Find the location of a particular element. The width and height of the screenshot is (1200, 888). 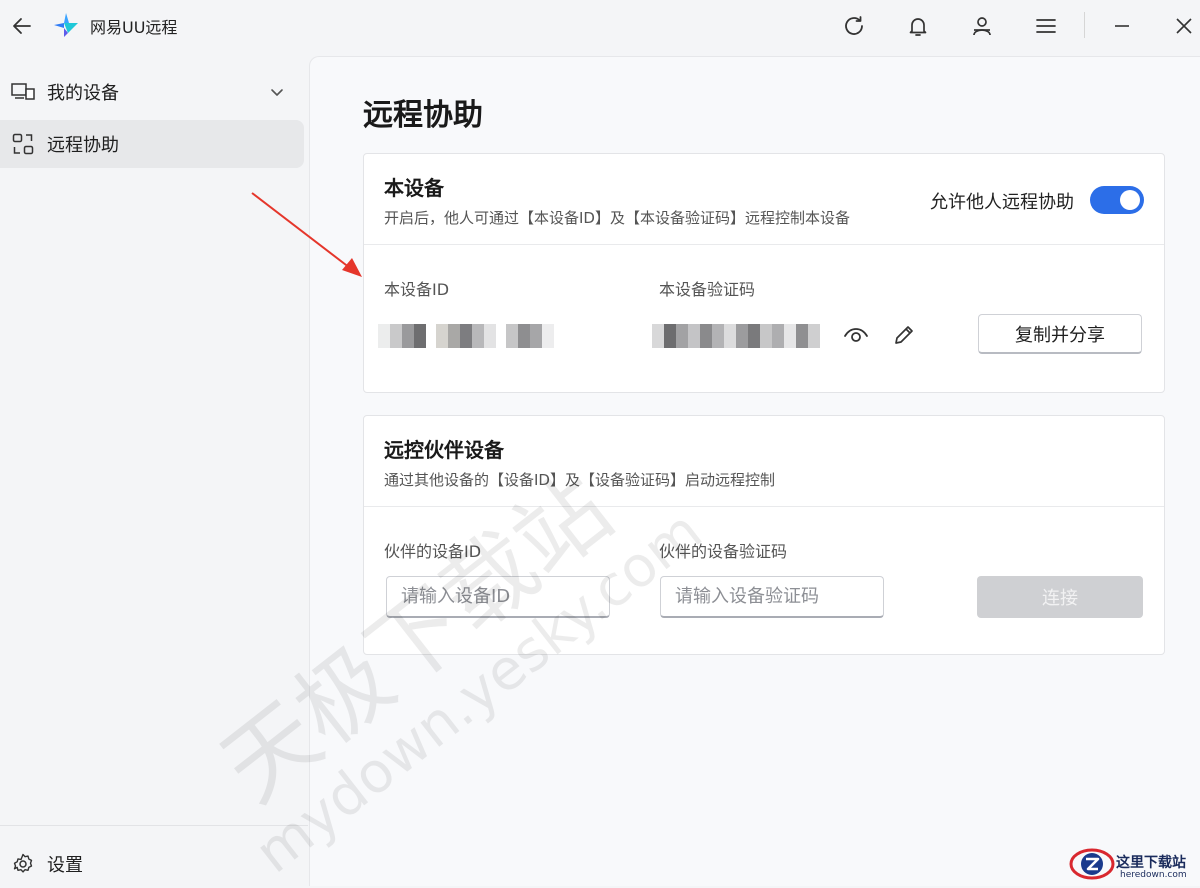

card-title: 本设备 is located at coordinates (414, 188).